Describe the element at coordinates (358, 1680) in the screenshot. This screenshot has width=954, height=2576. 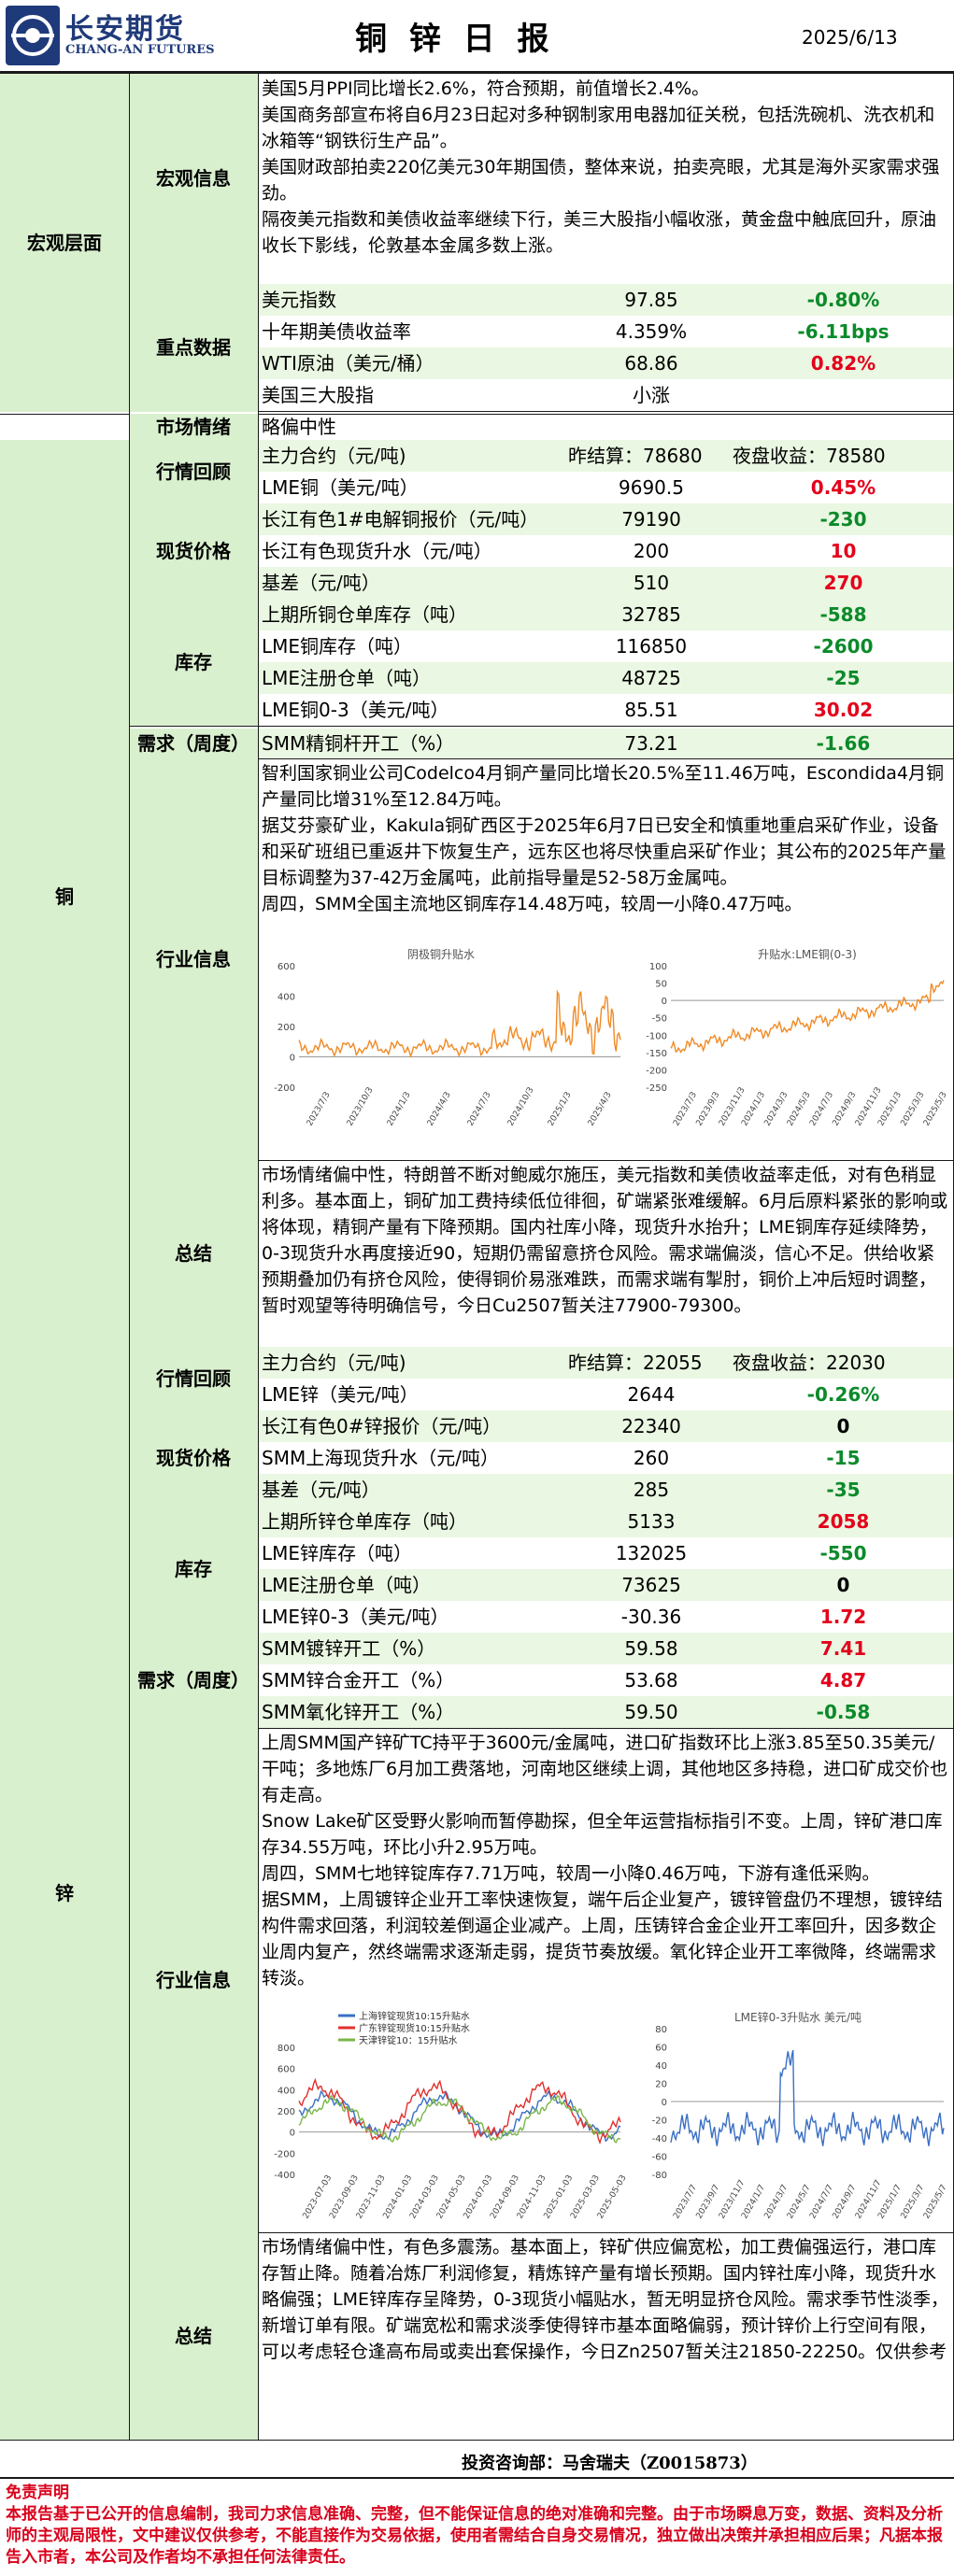
I see `zinc-demand-row-name: SMM锌合金开工（%）` at that location.